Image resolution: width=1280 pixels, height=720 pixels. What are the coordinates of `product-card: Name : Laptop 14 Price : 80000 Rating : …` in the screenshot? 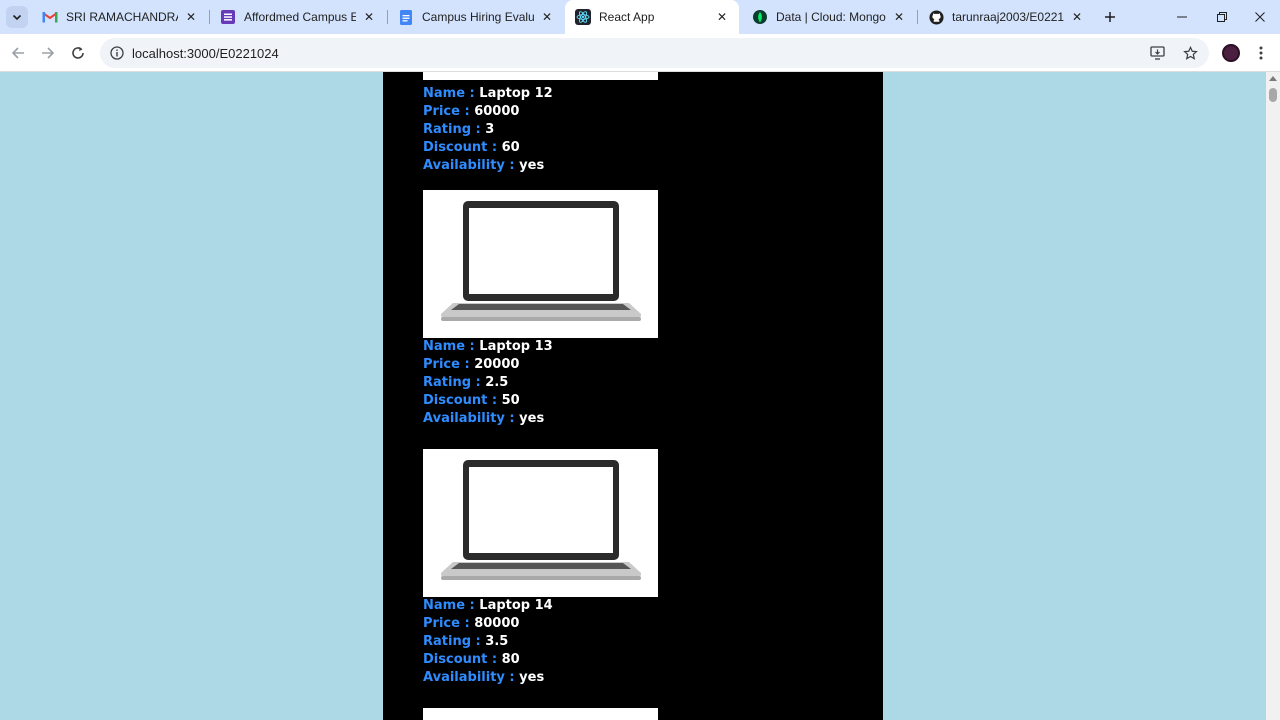 It's located at (540, 568).